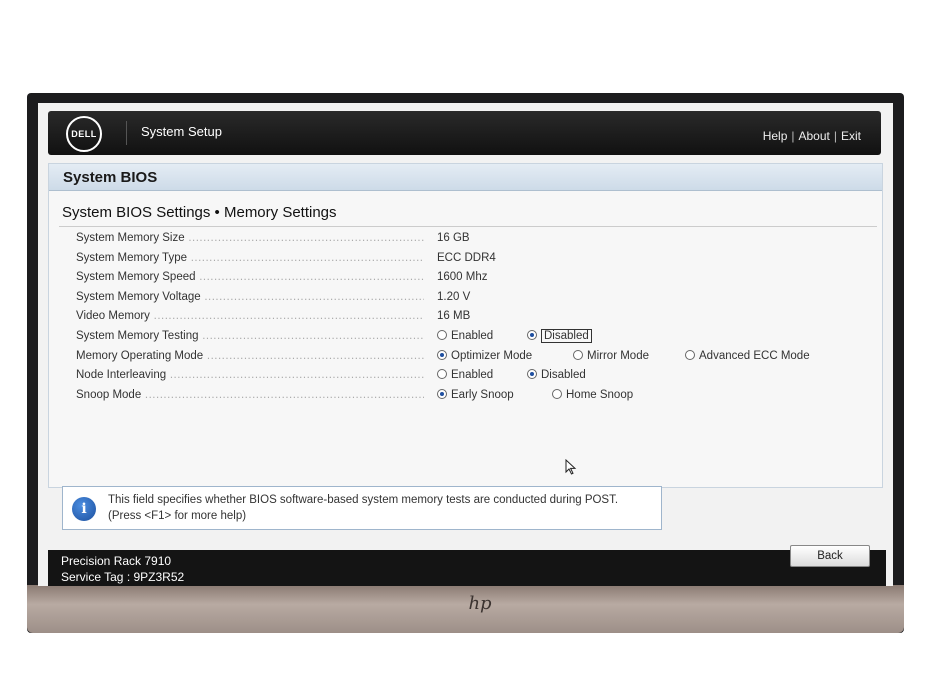  Describe the element at coordinates (571, 467) in the screenshot. I see `mouse-cursor-icon` at that location.